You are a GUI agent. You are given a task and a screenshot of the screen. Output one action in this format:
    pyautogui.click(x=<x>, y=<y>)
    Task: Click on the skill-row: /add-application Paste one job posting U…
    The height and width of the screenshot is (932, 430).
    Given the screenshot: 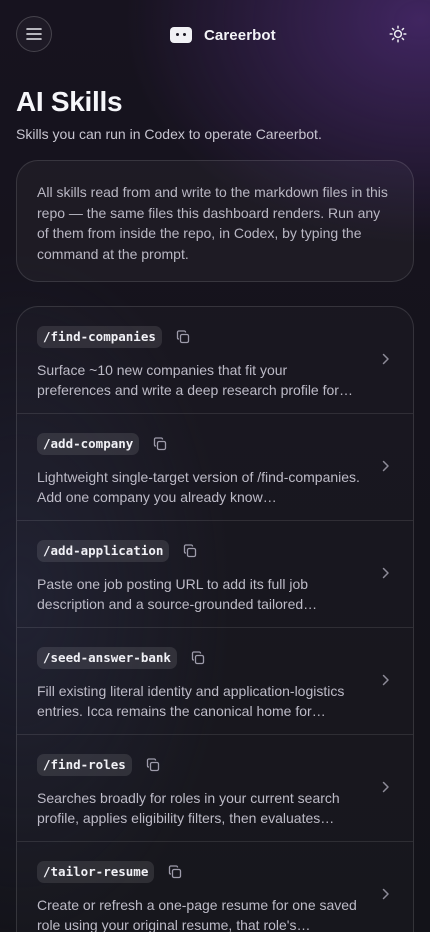 What is the action you would take?
    pyautogui.click(x=215, y=574)
    